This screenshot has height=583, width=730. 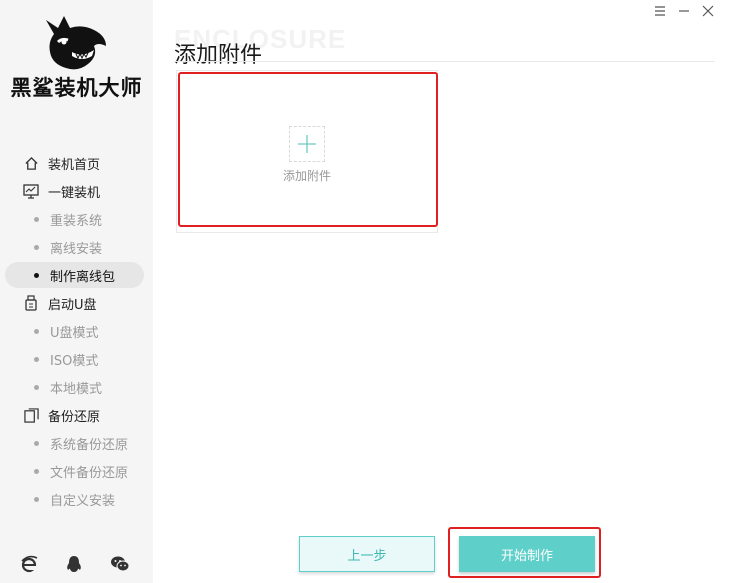 What do you see at coordinates (89, 445) in the screenshot?
I see `sidebar-item-label: 系统备份还原` at bounding box center [89, 445].